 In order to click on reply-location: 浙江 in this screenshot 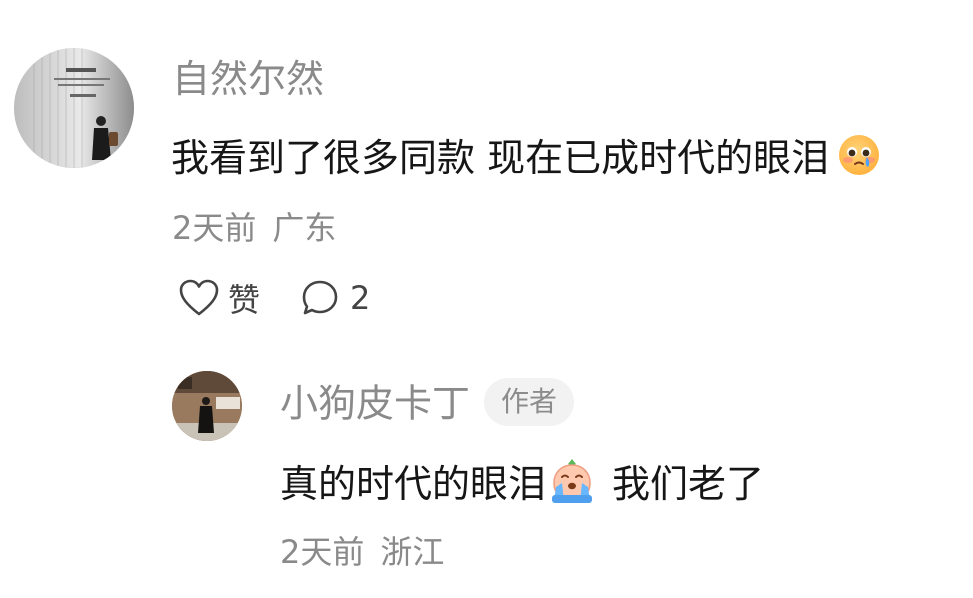, I will do `click(412, 552)`.